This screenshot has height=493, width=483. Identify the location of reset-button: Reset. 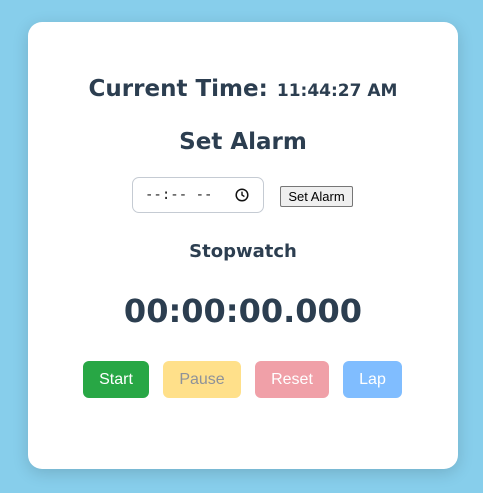
(292, 379).